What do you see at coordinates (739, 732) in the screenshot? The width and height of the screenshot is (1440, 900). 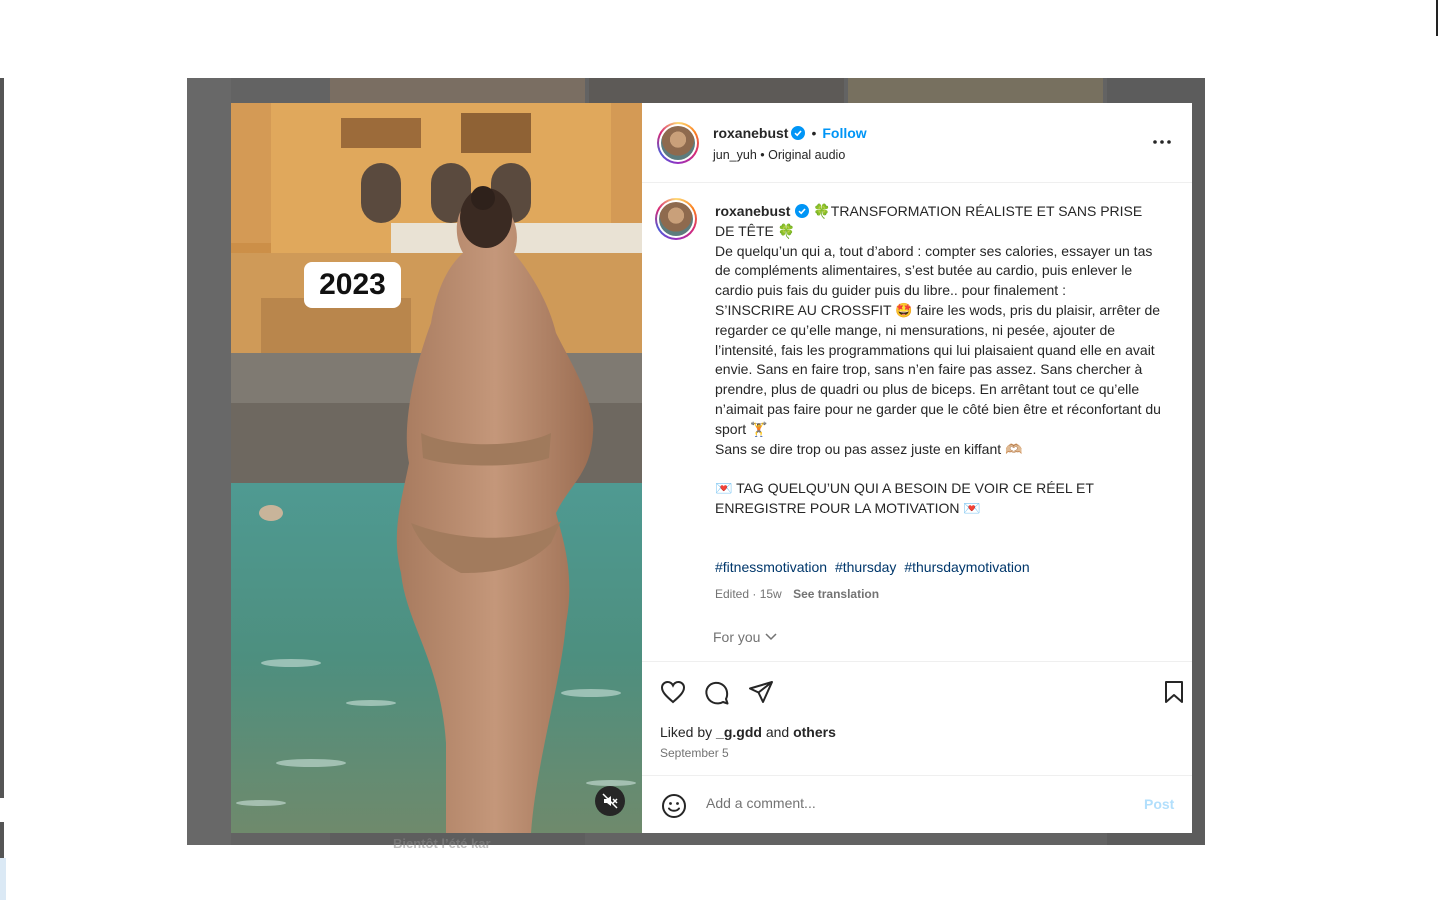 I see `liked-by-user: _g.gdd` at bounding box center [739, 732].